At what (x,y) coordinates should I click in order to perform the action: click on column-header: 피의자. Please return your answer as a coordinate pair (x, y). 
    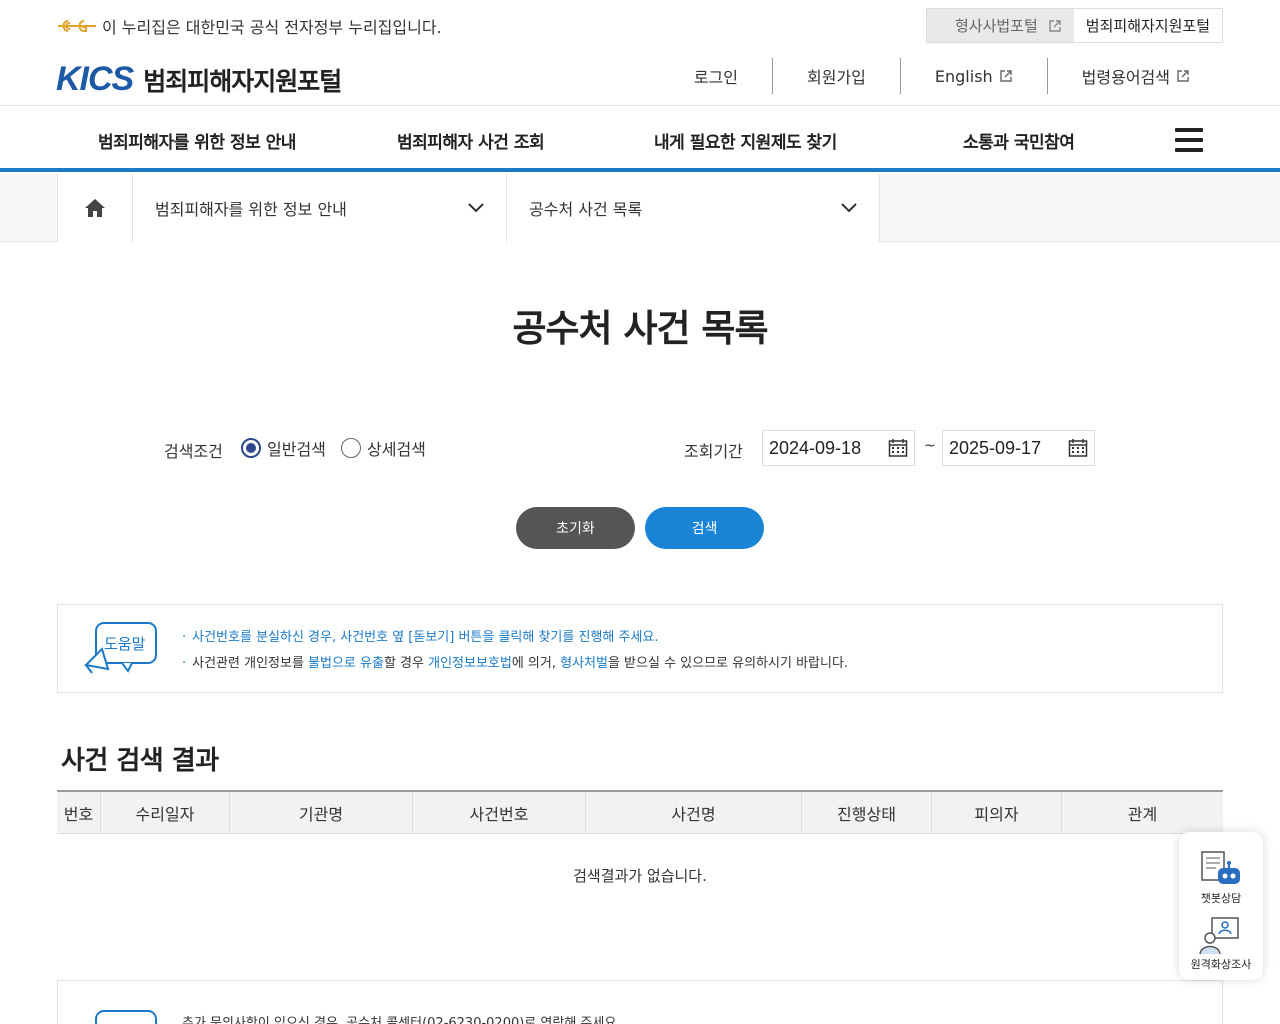
    Looking at the image, I should click on (996, 812).